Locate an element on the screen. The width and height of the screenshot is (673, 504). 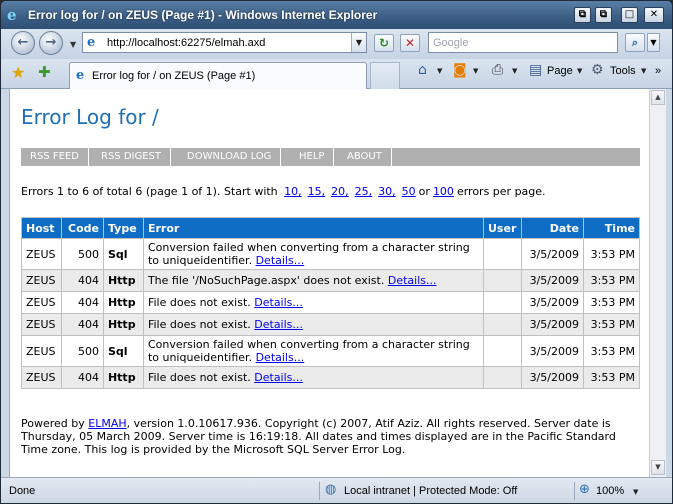
chevron-more-icon: » is located at coordinates (658, 71).